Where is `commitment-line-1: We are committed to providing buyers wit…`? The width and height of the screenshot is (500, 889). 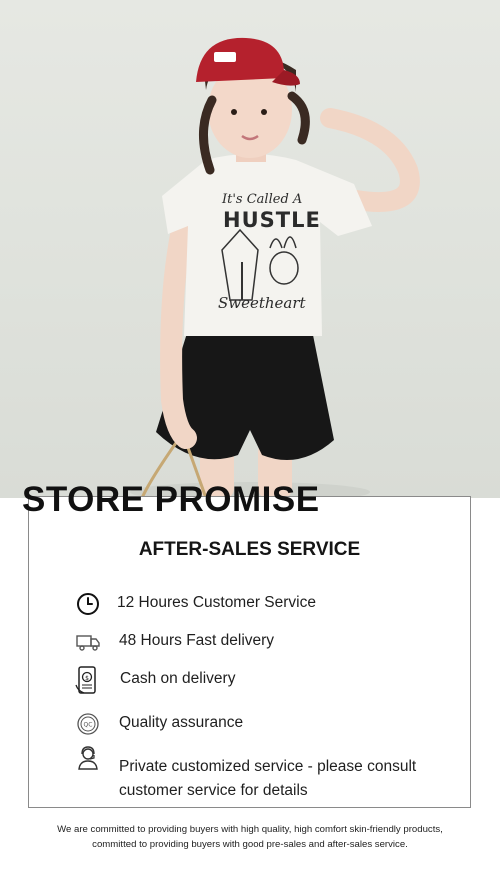
commitment-line-1: We are committed to providing buyers wit… is located at coordinates (250, 829).